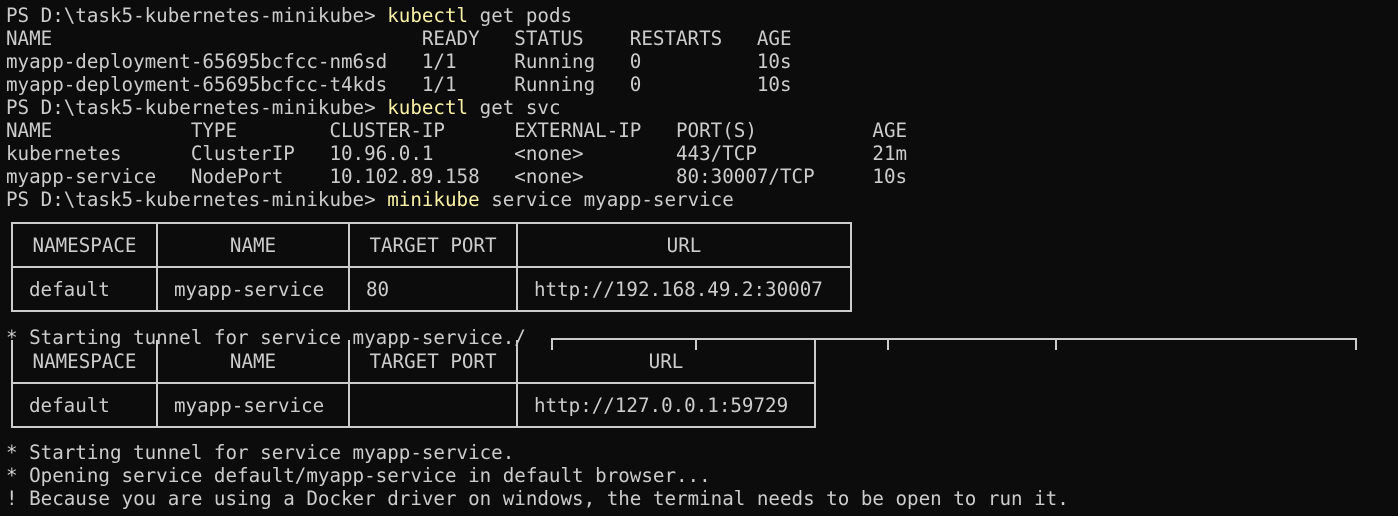 The image size is (1398, 516). Describe the element at coordinates (606, 199) in the screenshot. I see `command-args: service myapp-service` at that location.